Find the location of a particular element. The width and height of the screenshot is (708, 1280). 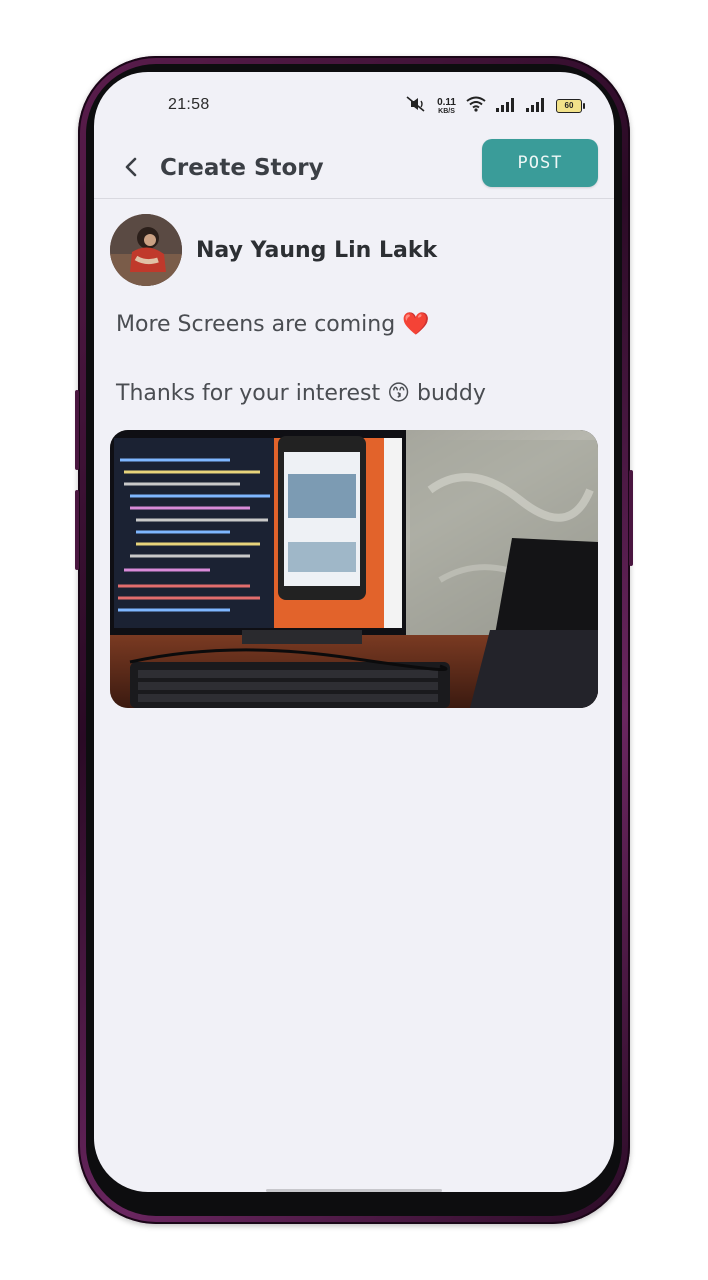

story-photo is located at coordinates (354, 569).